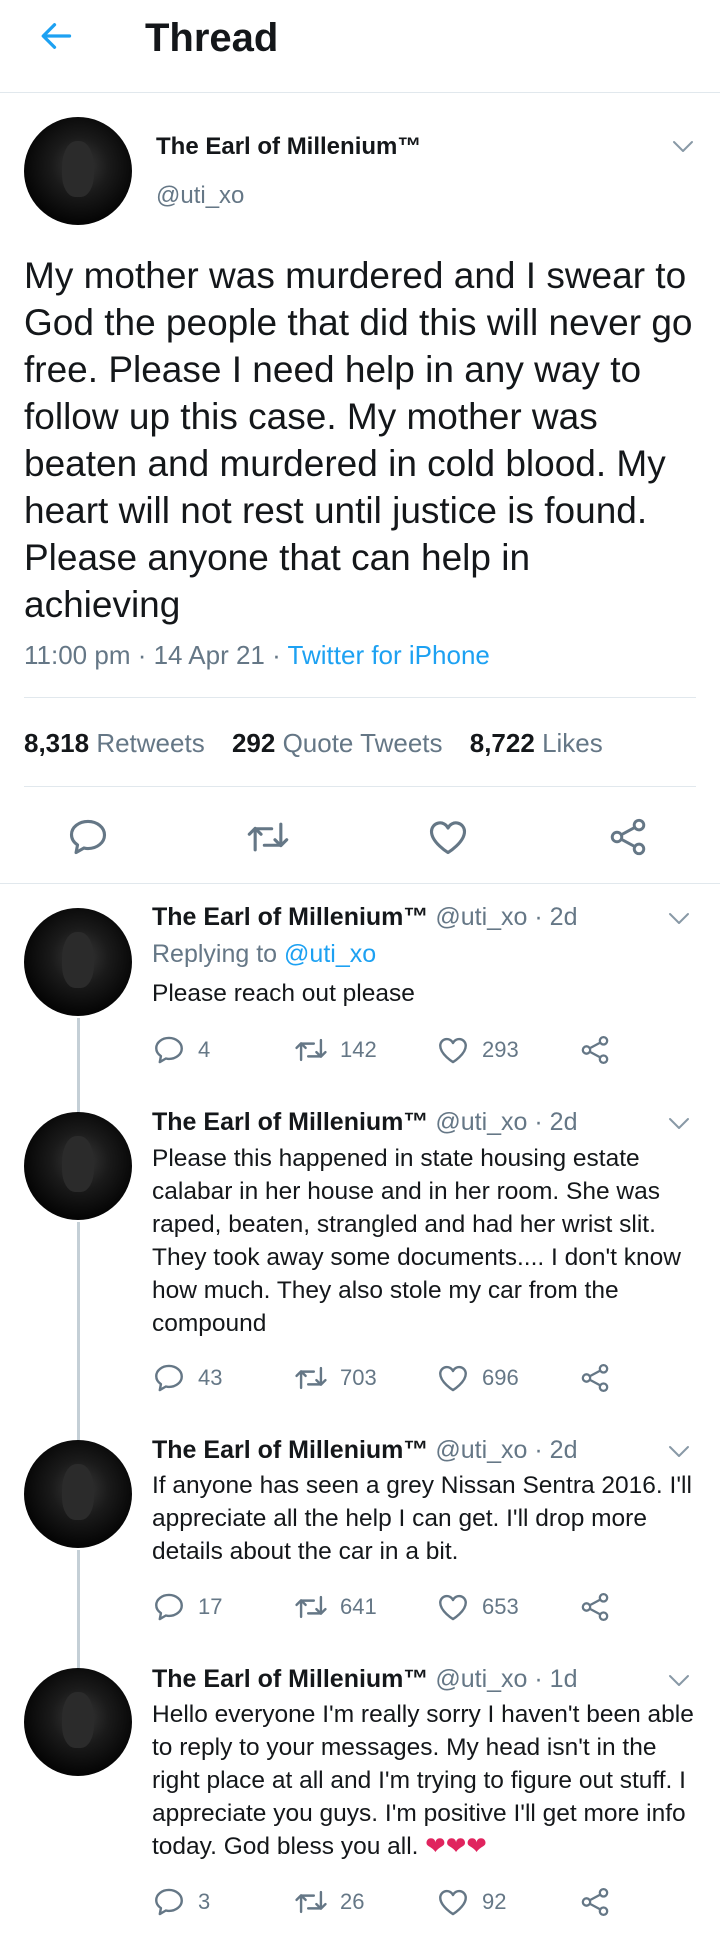 The height and width of the screenshot is (1939, 720). I want to click on replying-prefix: Replying to, so click(215, 954).